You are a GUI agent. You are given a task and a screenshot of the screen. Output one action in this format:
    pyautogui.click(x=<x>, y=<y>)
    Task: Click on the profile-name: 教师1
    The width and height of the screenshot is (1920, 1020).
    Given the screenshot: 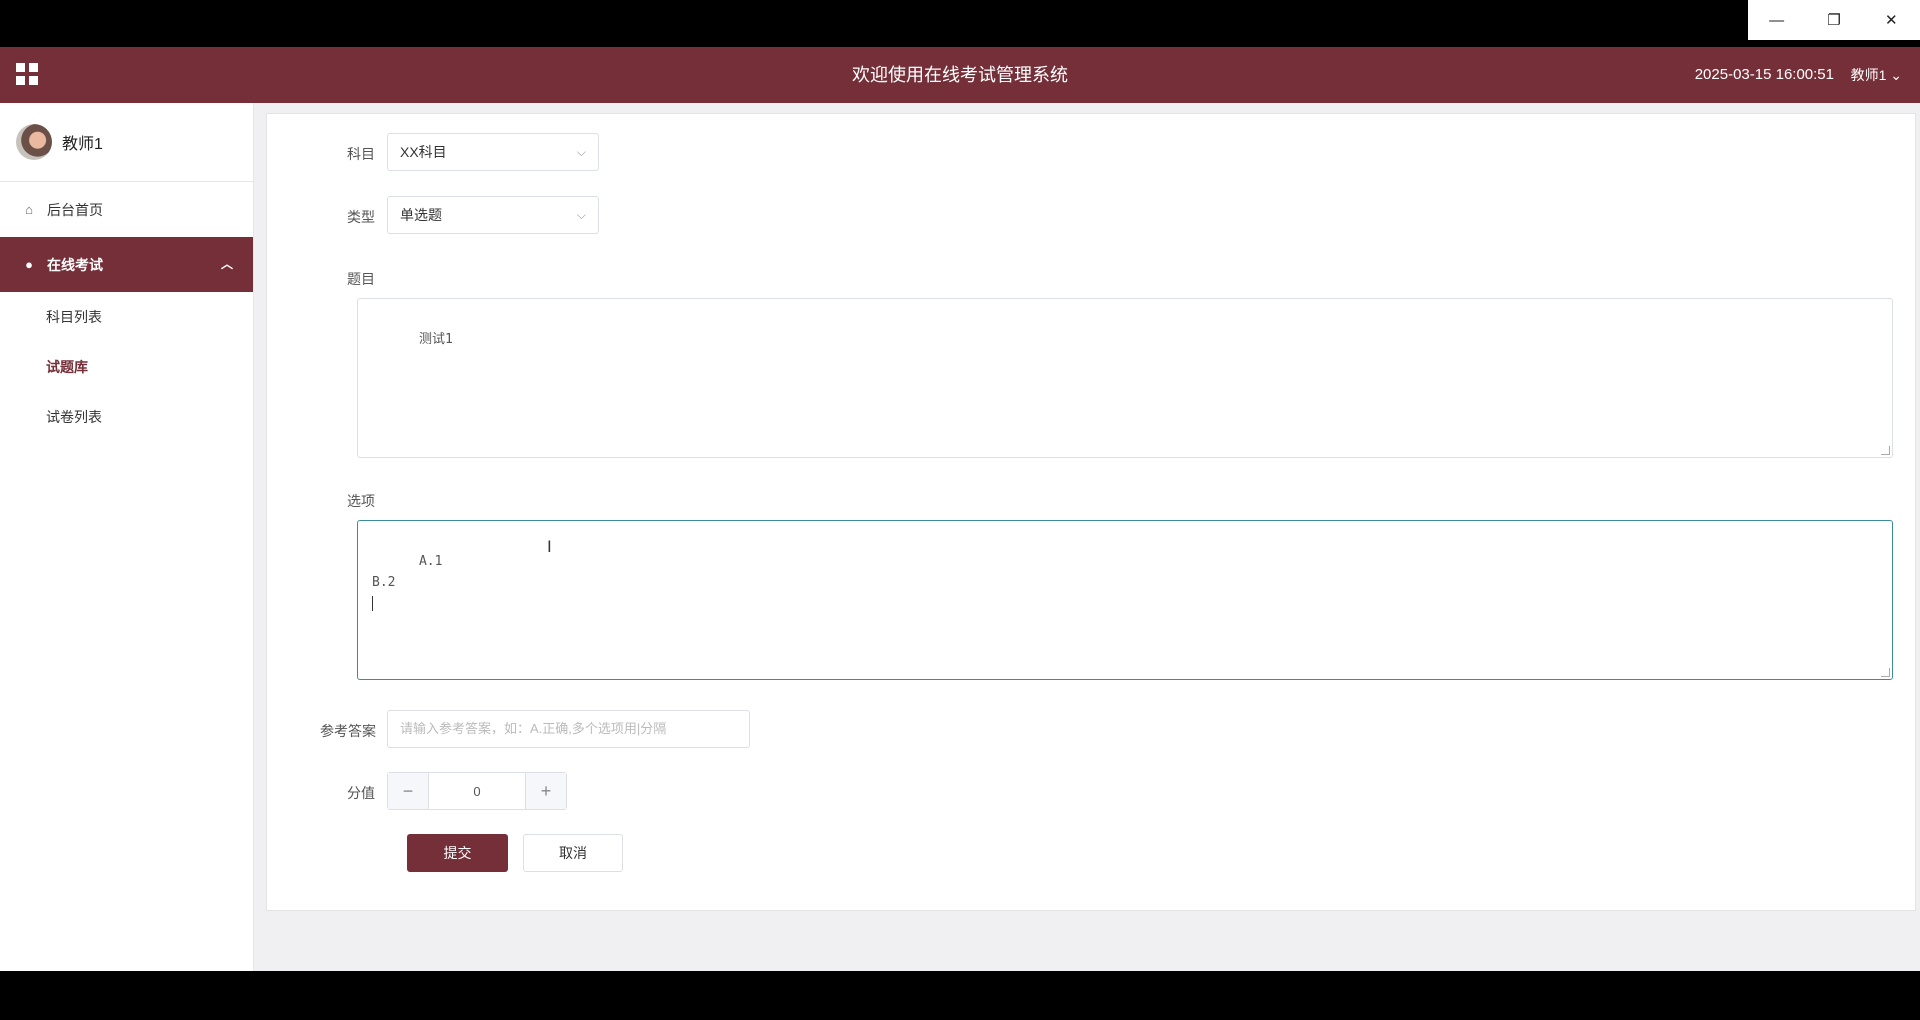 What is the action you would take?
    pyautogui.click(x=82, y=144)
    